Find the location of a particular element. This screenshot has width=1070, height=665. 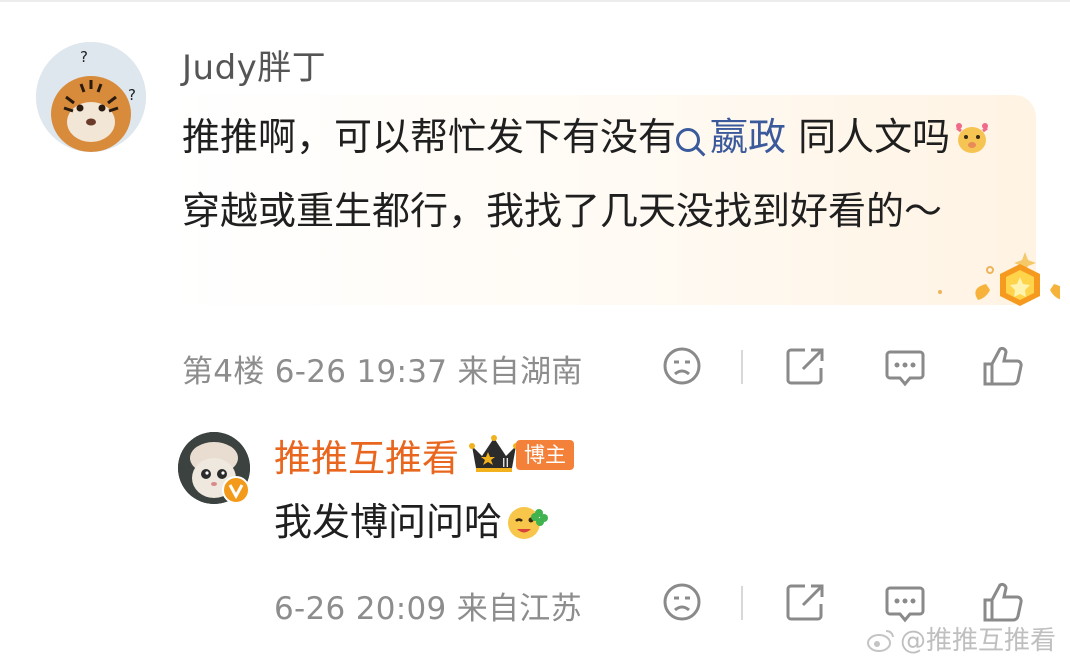

watermark: @推推互推看 is located at coordinates (961, 638).